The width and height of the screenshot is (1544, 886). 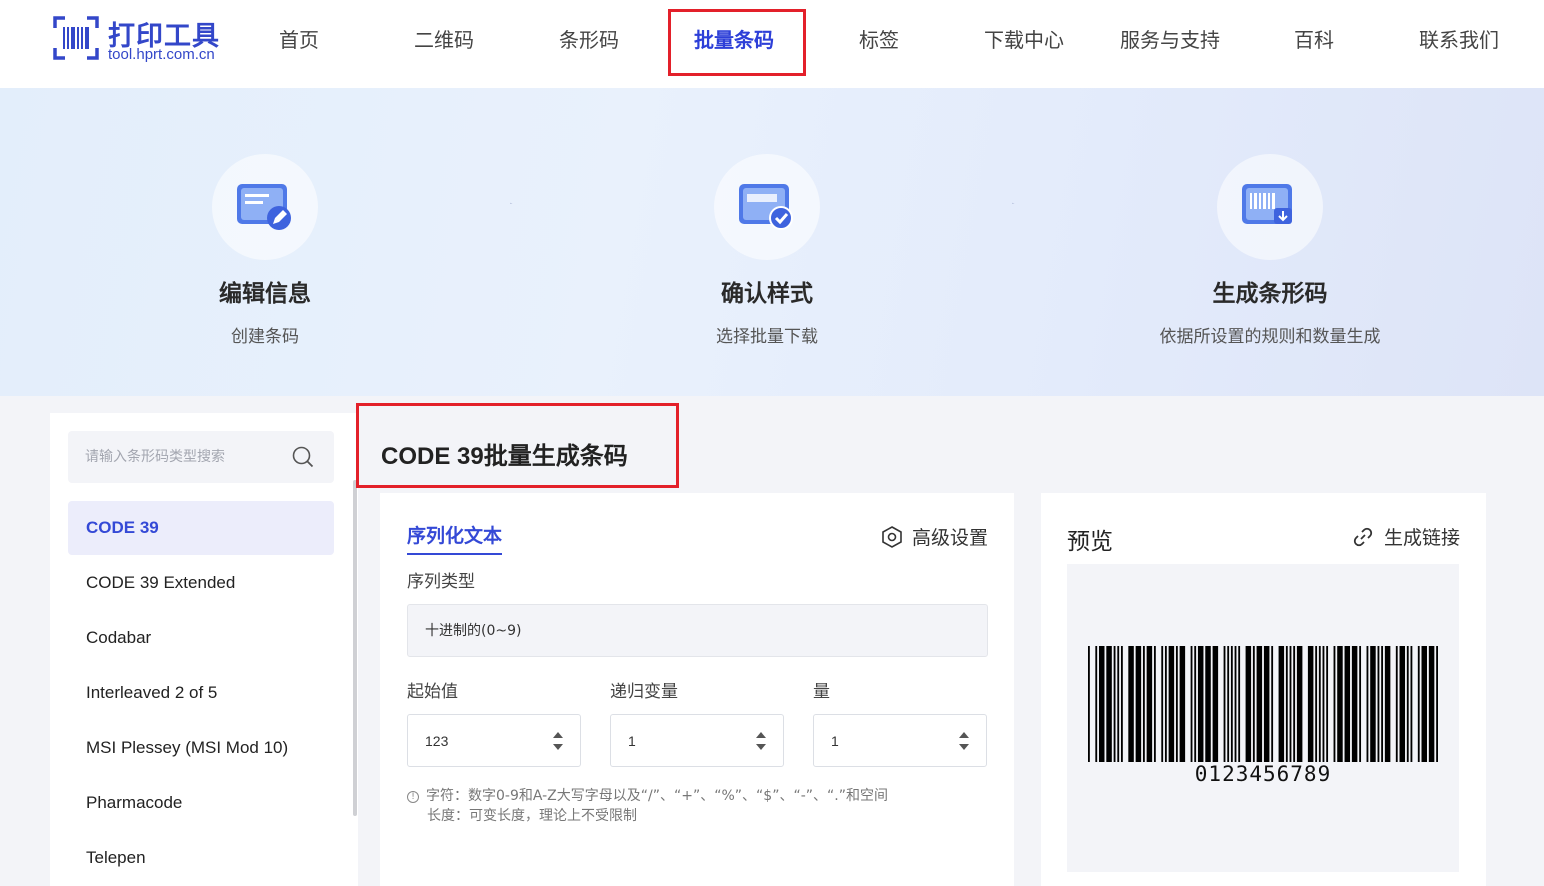 I want to click on preview-panel: 预览 生成链接 0123456789, so click(x=1263, y=689).